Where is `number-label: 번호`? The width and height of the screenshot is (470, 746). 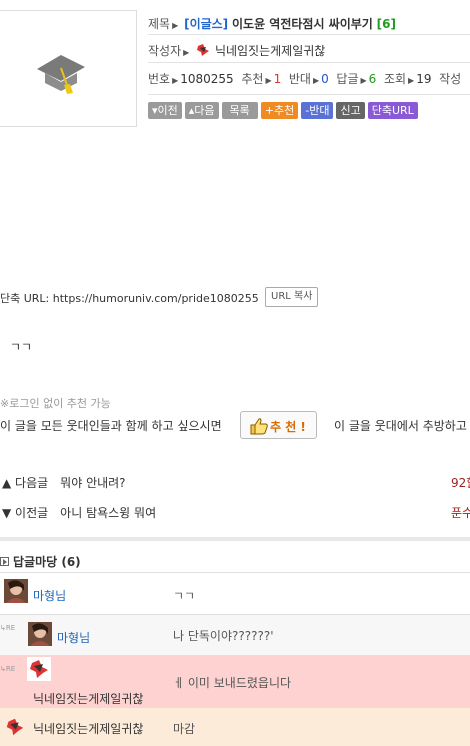
number-label: 번호 is located at coordinates (159, 79).